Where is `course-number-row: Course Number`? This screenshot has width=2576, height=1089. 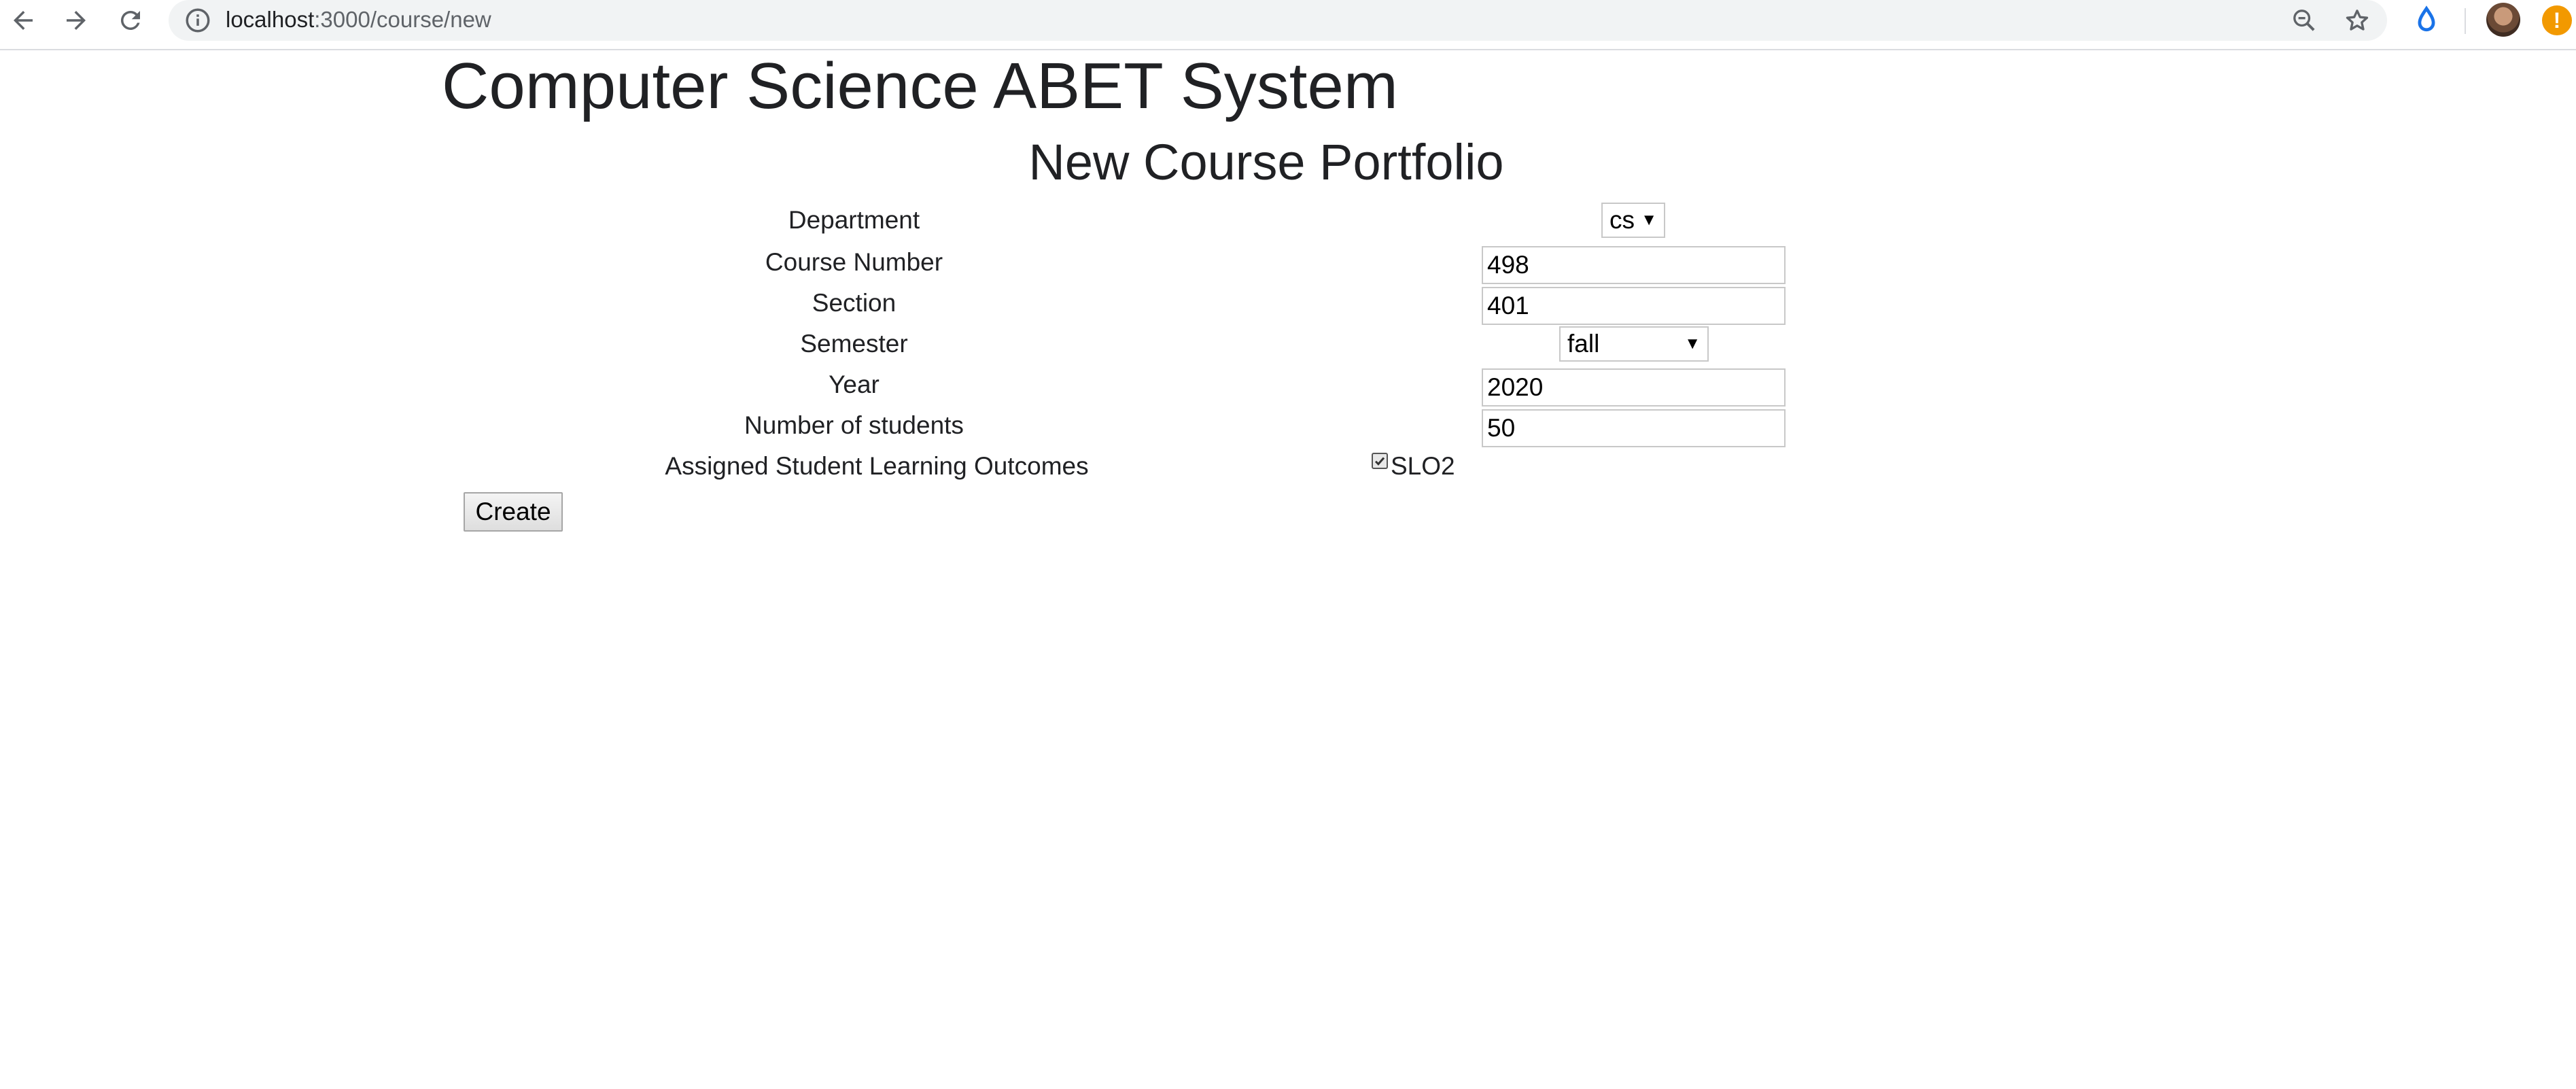 course-number-row: Course Number is located at coordinates (1288, 265).